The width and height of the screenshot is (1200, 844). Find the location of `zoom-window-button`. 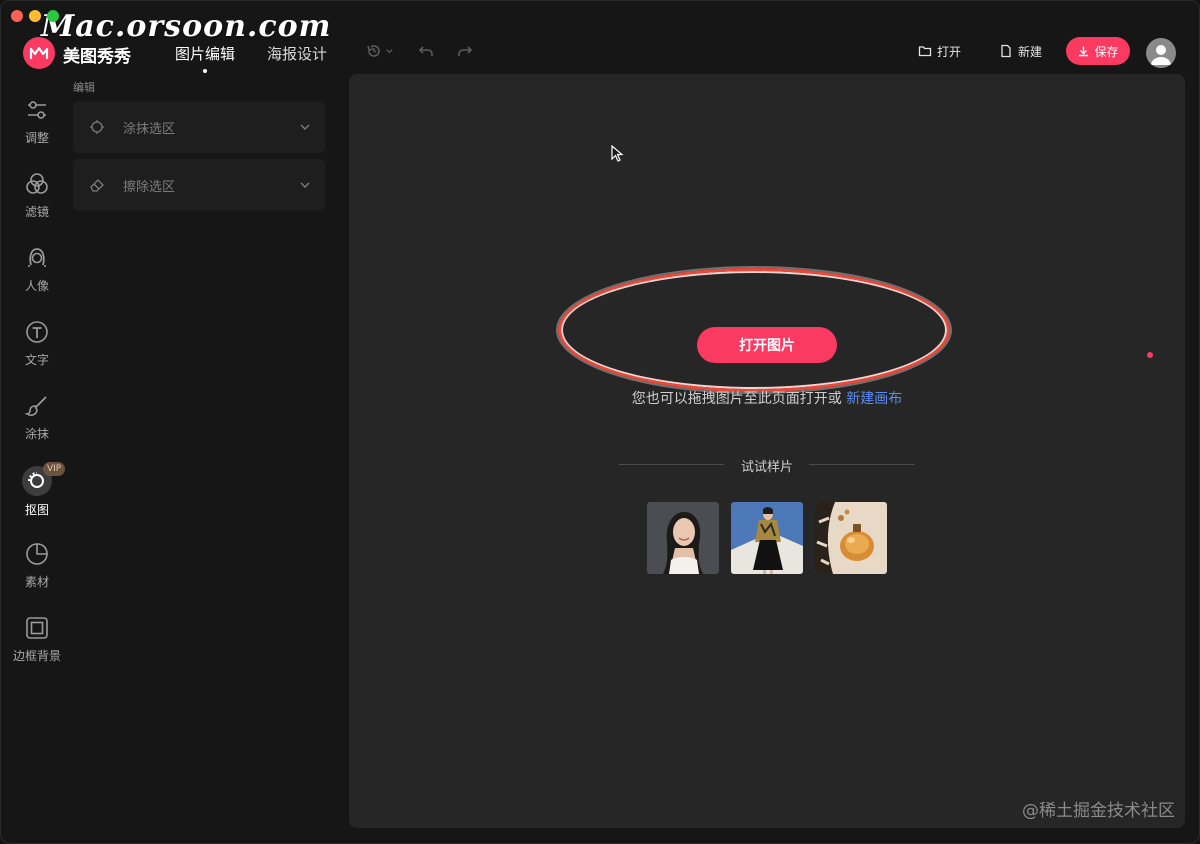

zoom-window-button is located at coordinates (53, 16).